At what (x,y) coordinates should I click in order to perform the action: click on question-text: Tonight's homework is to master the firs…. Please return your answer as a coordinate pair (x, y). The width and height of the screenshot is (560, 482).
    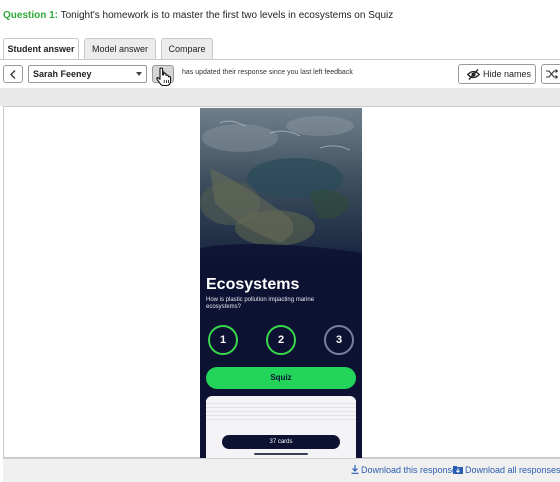
    Looking at the image, I should click on (227, 15).